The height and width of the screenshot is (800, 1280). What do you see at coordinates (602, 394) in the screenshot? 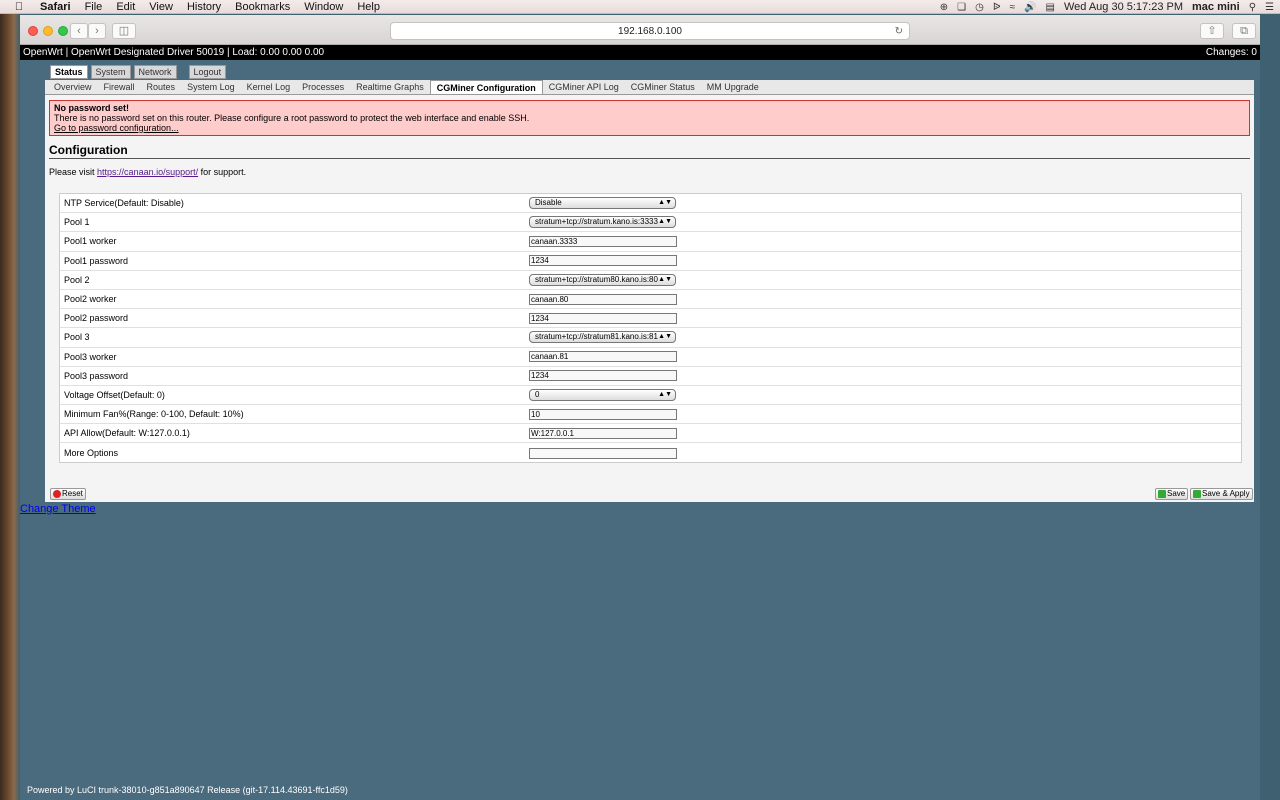
I see `voltage-offset-select: 0 ▲▼` at bounding box center [602, 394].